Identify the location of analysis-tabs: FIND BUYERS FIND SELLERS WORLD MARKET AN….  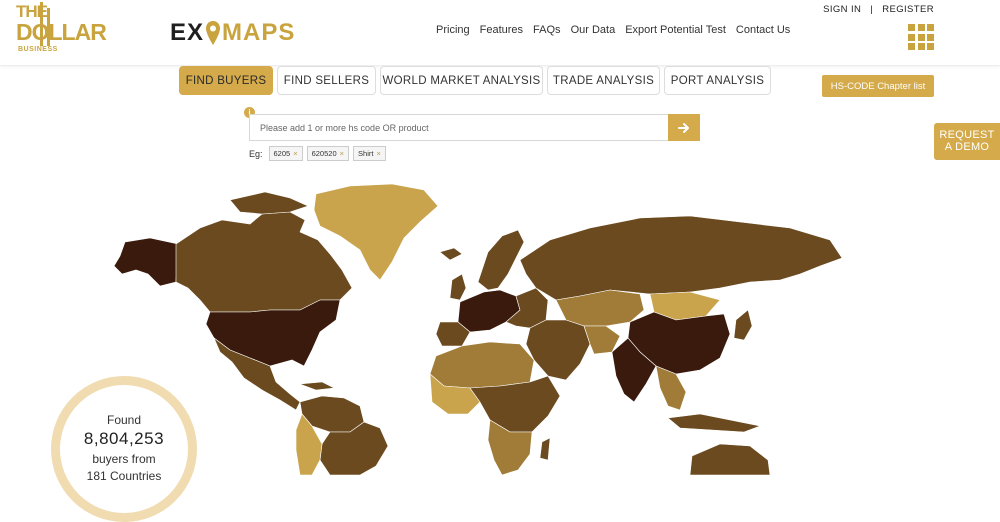
(477, 80).